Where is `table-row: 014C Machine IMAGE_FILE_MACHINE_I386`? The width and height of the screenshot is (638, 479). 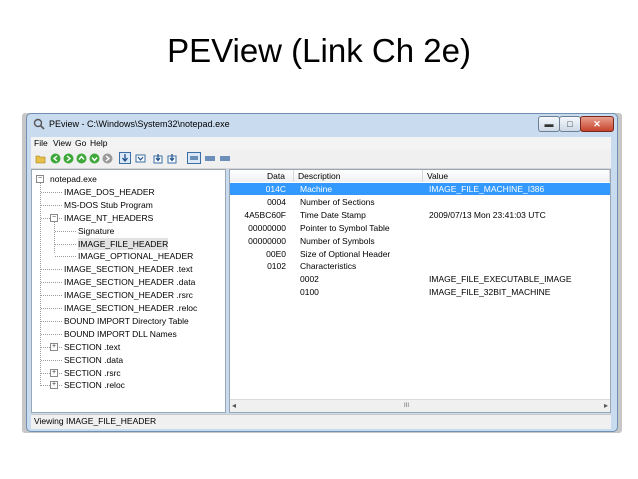
table-row: 014C Machine IMAGE_FILE_MACHINE_I386 is located at coordinates (420, 189).